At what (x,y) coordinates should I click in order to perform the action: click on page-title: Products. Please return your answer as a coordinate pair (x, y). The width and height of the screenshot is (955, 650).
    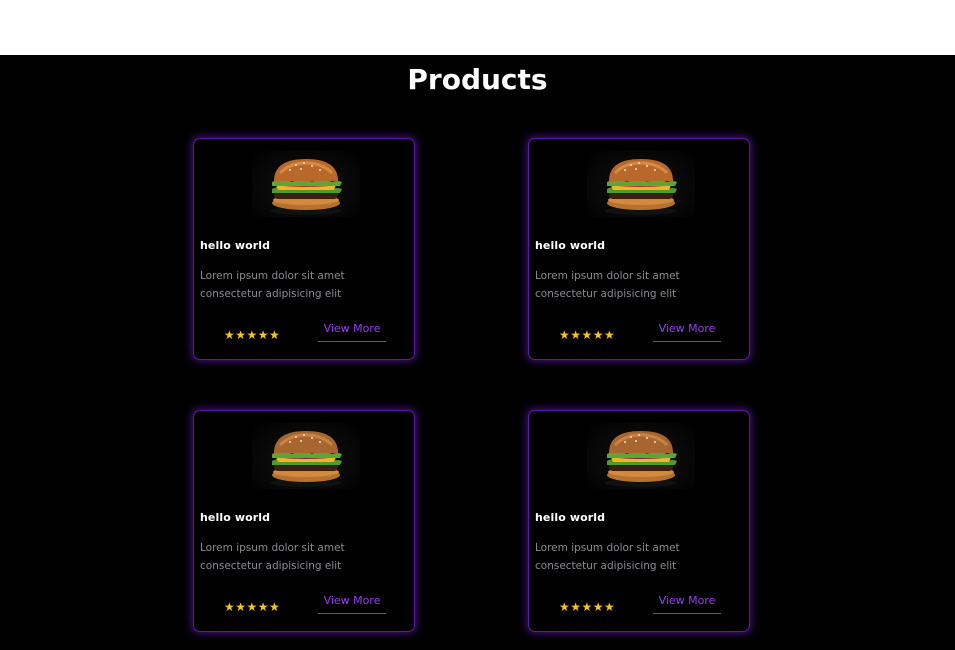
    Looking at the image, I should click on (477, 79).